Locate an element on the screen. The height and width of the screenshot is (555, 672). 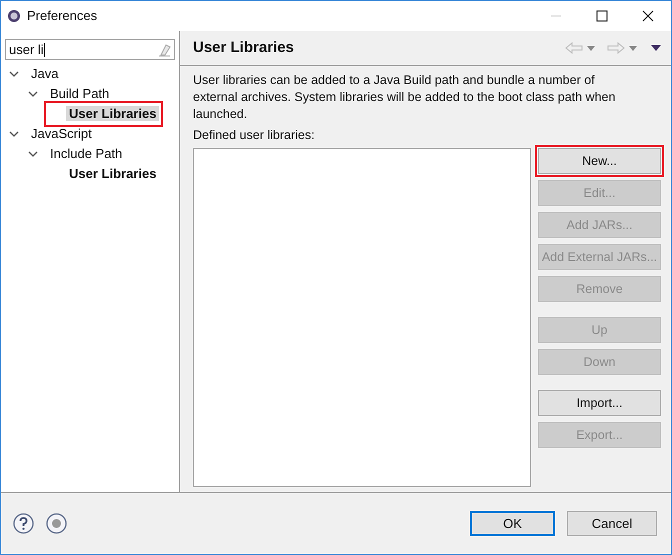
page-title: User Libraries is located at coordinates (243, 48).